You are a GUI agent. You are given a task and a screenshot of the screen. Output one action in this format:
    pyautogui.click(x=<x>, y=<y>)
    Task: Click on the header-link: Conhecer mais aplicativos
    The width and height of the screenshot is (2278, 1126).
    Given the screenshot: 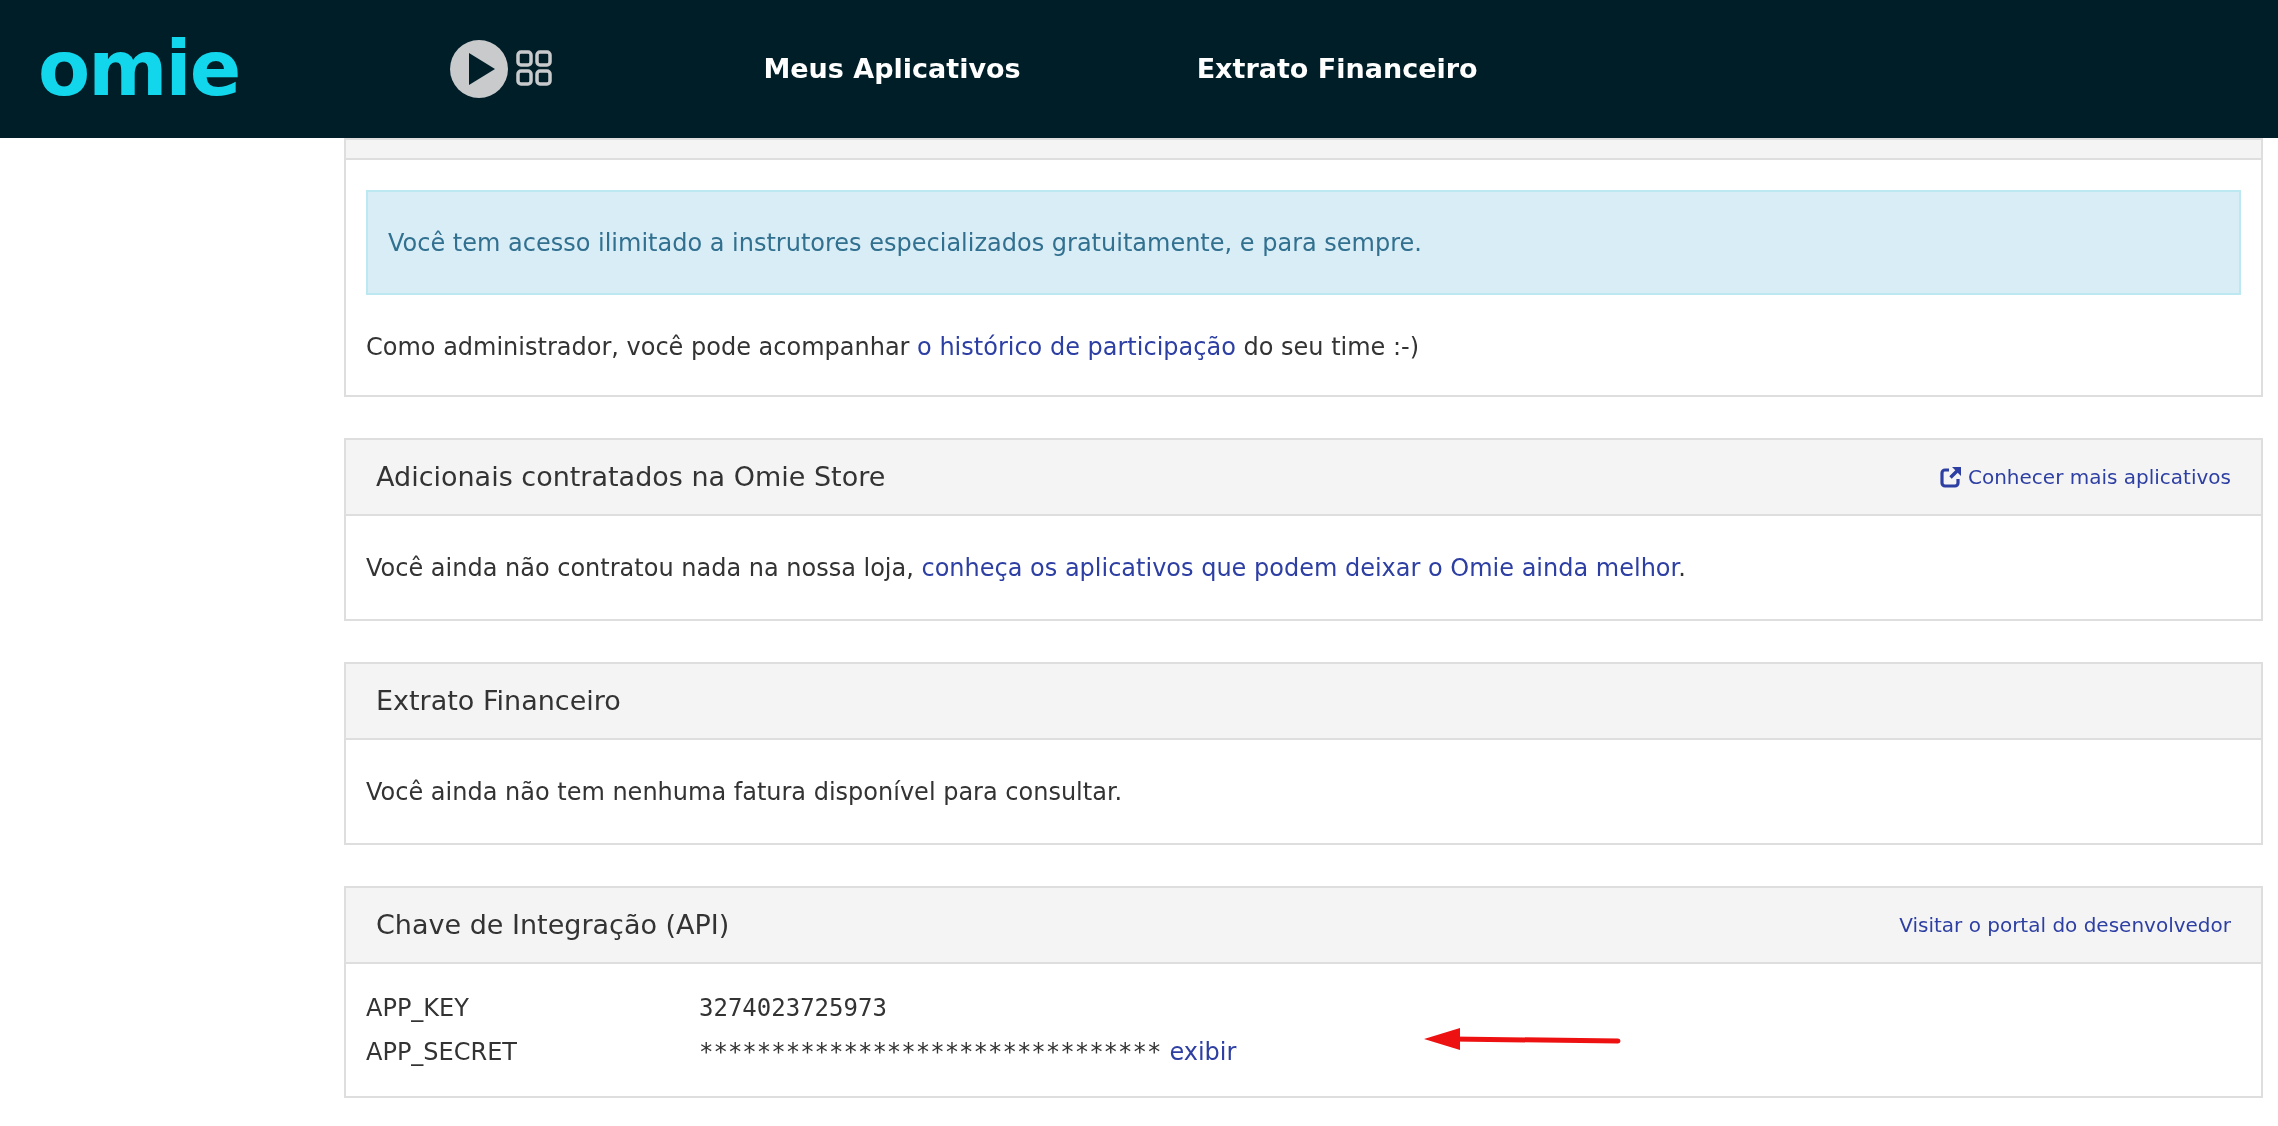 What is the action you would take?
    pyautogui.click(x=2085, y=477)
    